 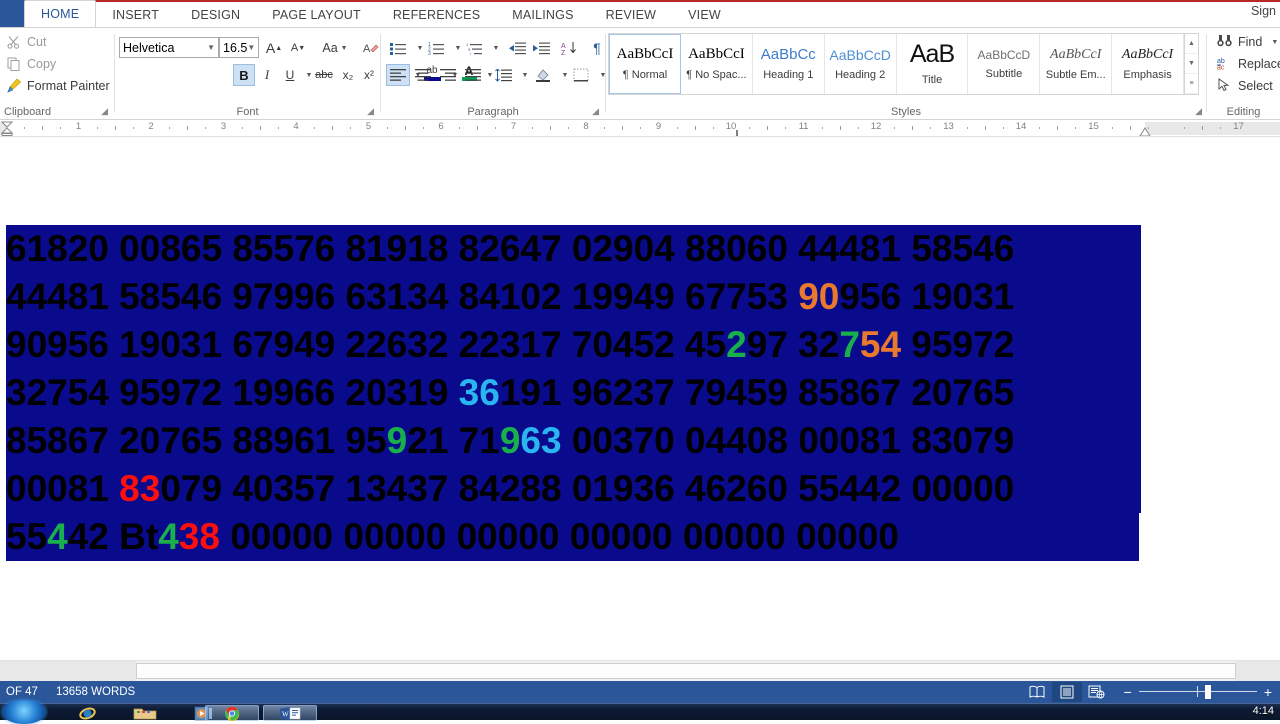 I want to click on horizontal-ruler: 12345678910111213141517, so click(x=640, y=128).